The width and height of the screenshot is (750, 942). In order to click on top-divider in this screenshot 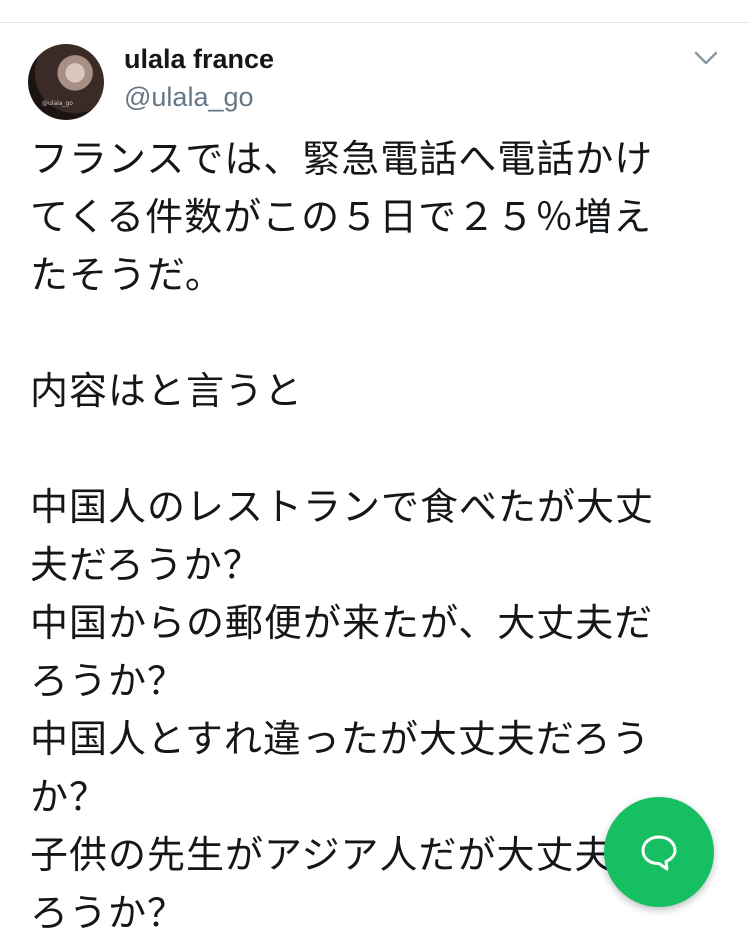, I will do `click(375, 22)`.